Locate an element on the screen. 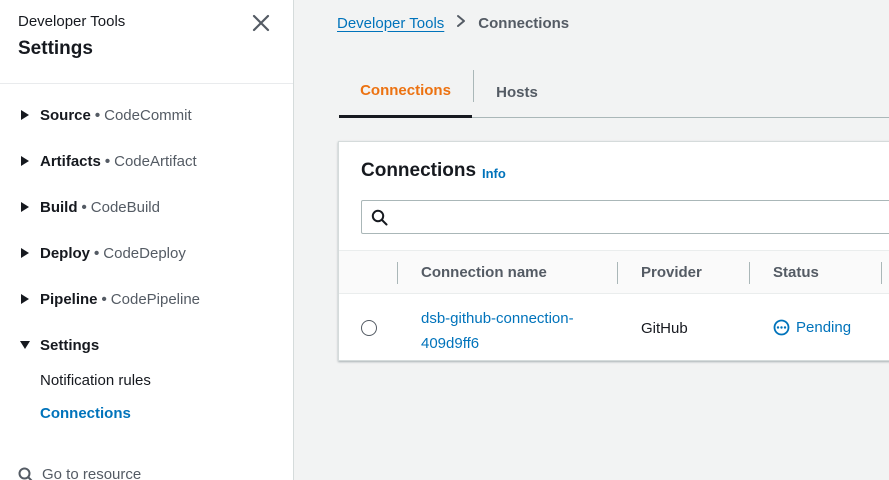 This screenshot has width=889, height=480. pending-icon is located at coordinates (781, 327).